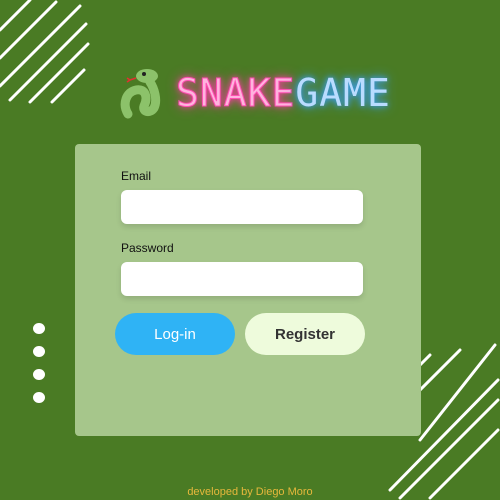 Image resolution: width=500 pixels, height=500 pixels. What do you see at coordinates (305, 334) in the screenshot?
I see `register-button: Register` at bounding box center [305, 334].